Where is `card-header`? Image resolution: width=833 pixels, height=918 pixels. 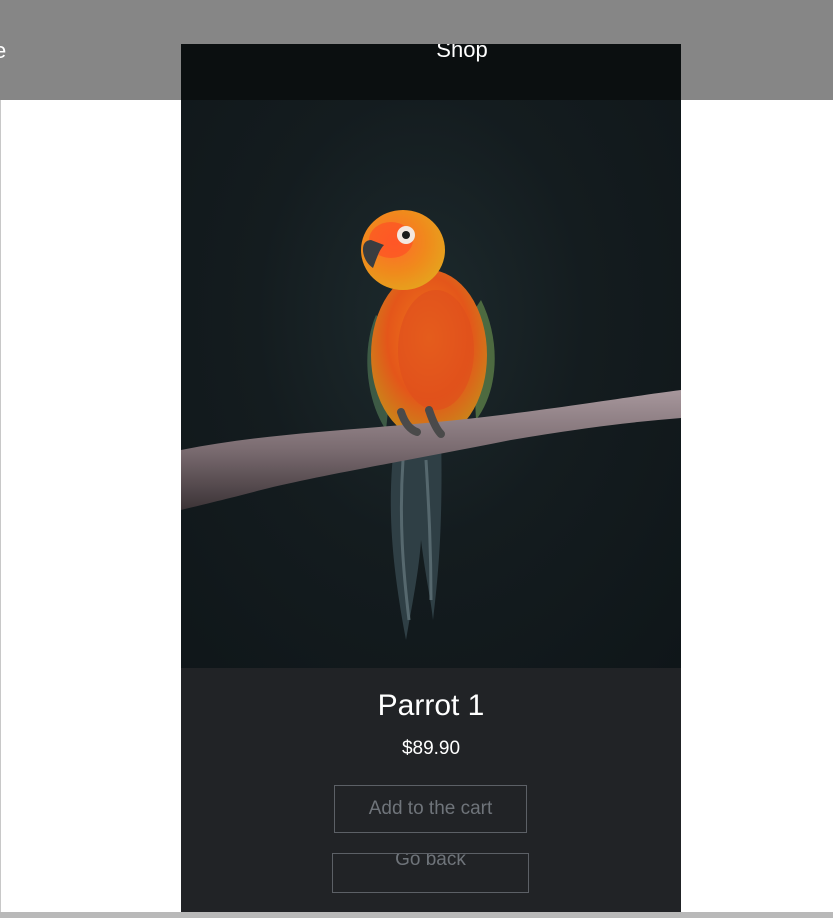
card-header is located at coordinates (431, 72).